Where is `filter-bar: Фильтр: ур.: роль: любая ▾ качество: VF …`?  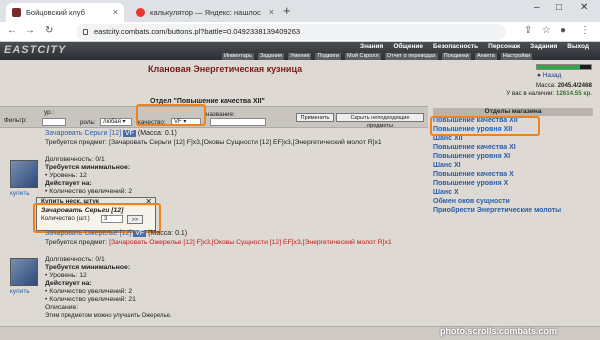
filter-bar: Фильтр: ур.: роль: любая ▾ качество: VF … is located at coordinates (214, 117).